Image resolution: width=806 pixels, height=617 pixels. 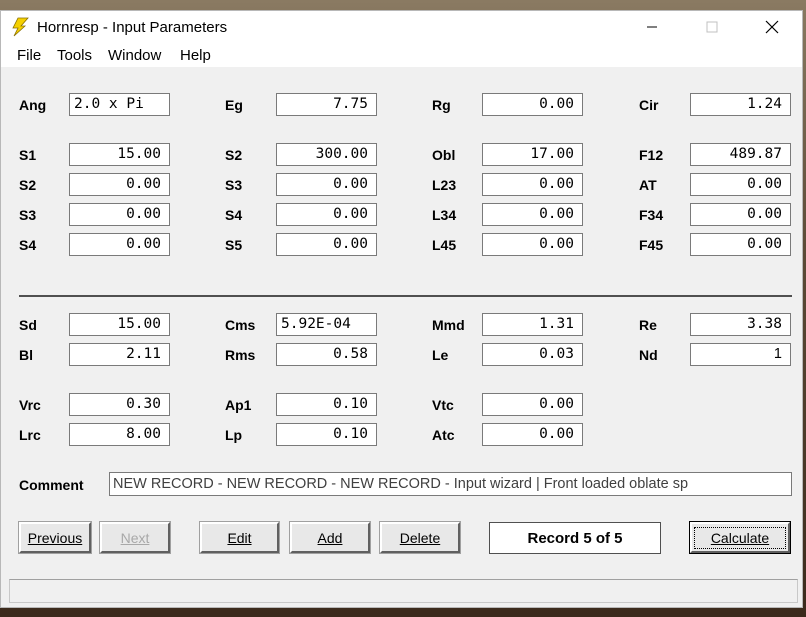 I want to click on label-bl: Bl, so click(x=26, y=355).